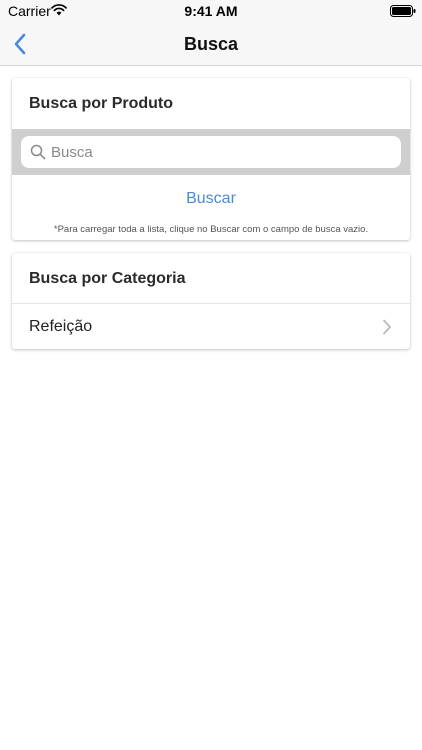  I want to click on battery-icon, so click(403, 11).